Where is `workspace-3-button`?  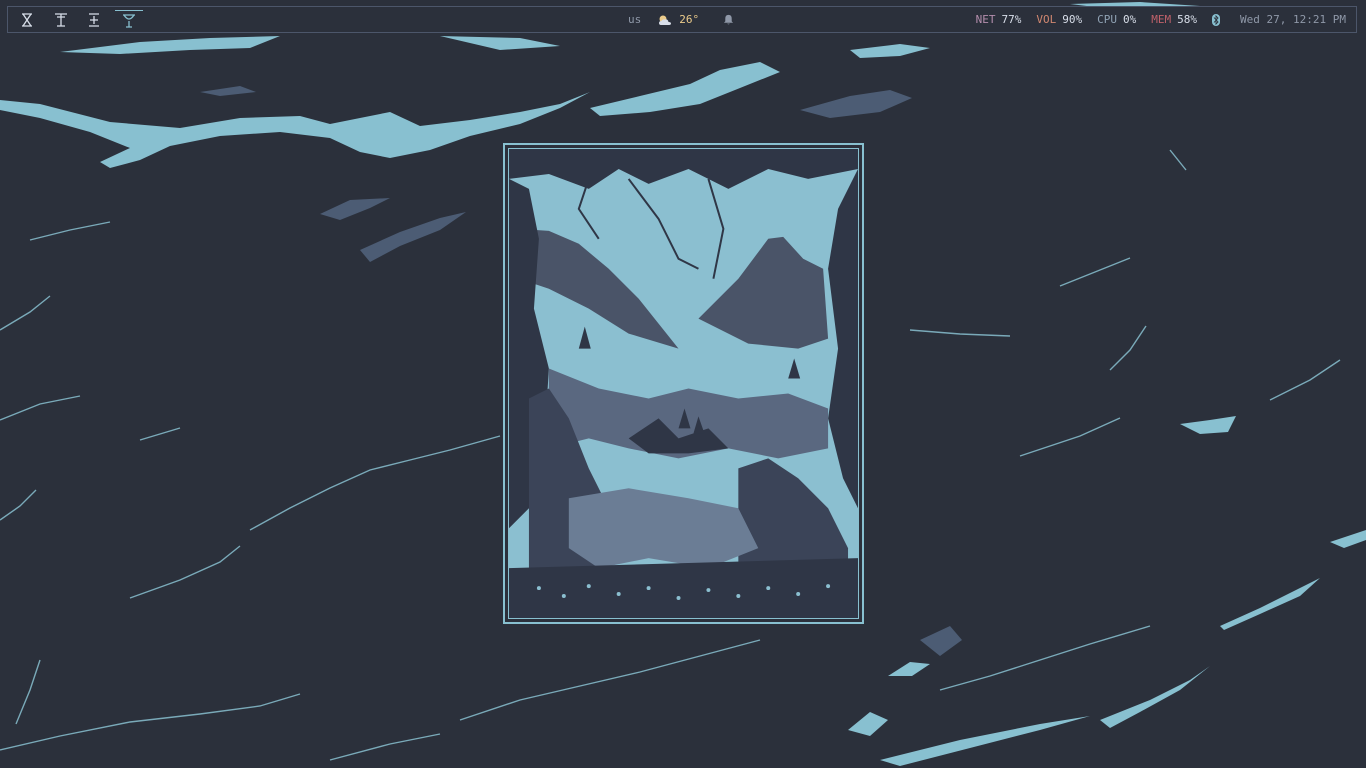
workspace-3-button is located at coordinates (94, 20).